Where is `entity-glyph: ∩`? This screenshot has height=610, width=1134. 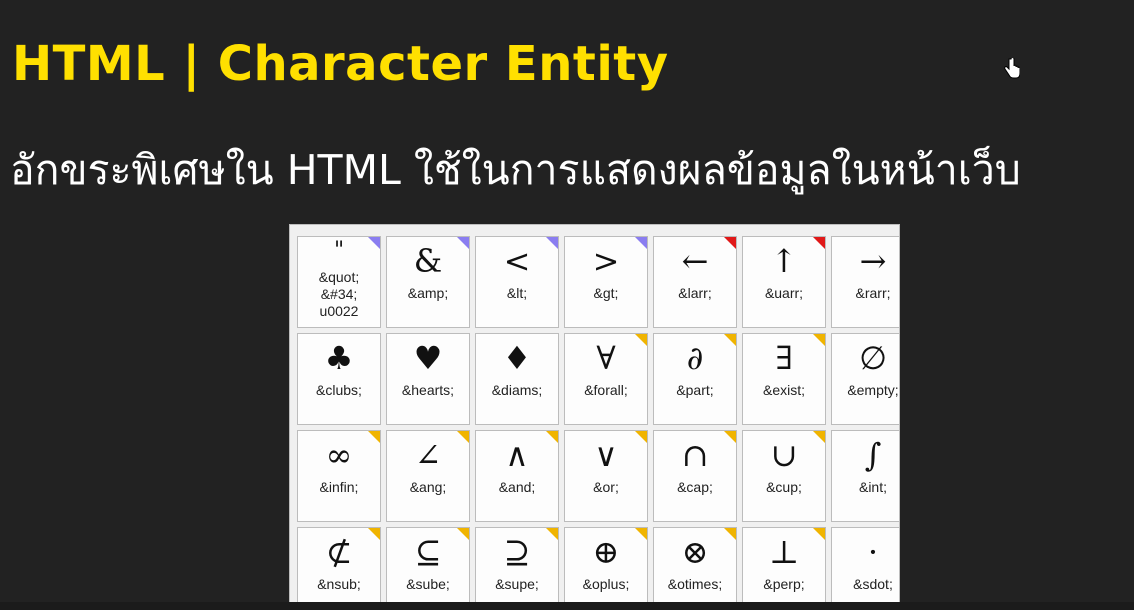 entity-glyph: ∩ is located at coordinates (695, 455).